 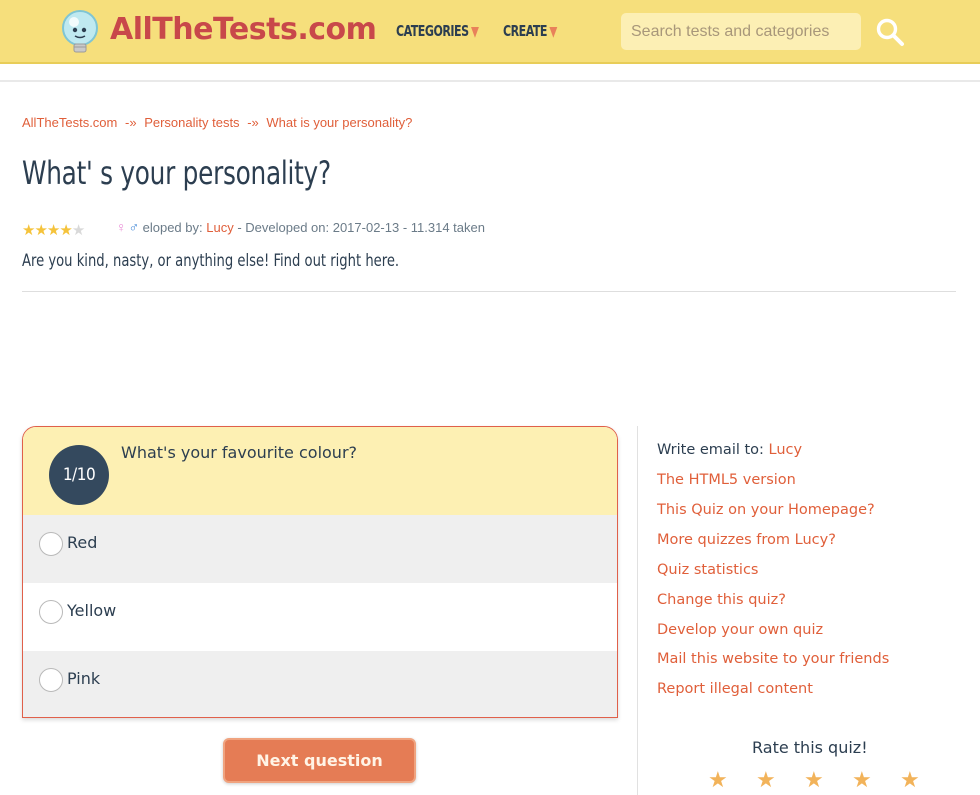 What do you see at coordinates (637, 610) in the screenshot?
I see `sidebar-divider` at bounding box center [637, 610].